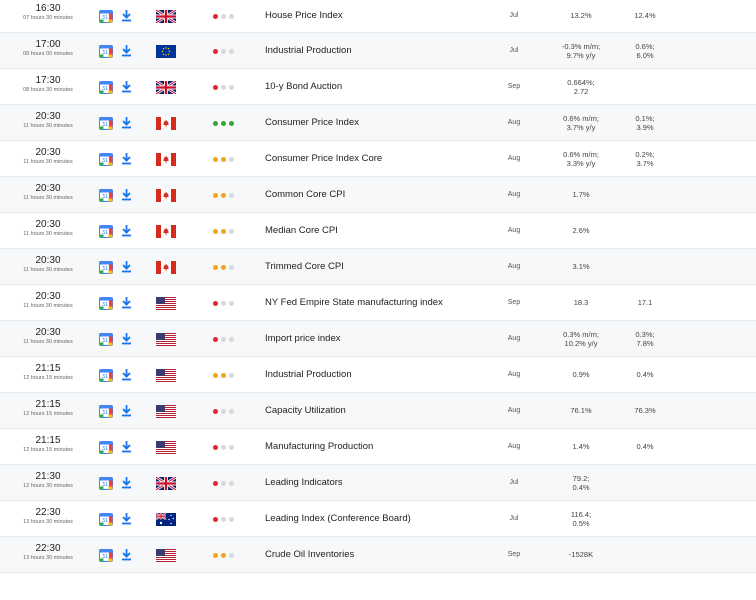 The height and width of the screenshot is (600, 756). What do you see at coordinates (166, 195) in the screenshot?
I see `flag-canada-icon` at bounding box center [166, 195].